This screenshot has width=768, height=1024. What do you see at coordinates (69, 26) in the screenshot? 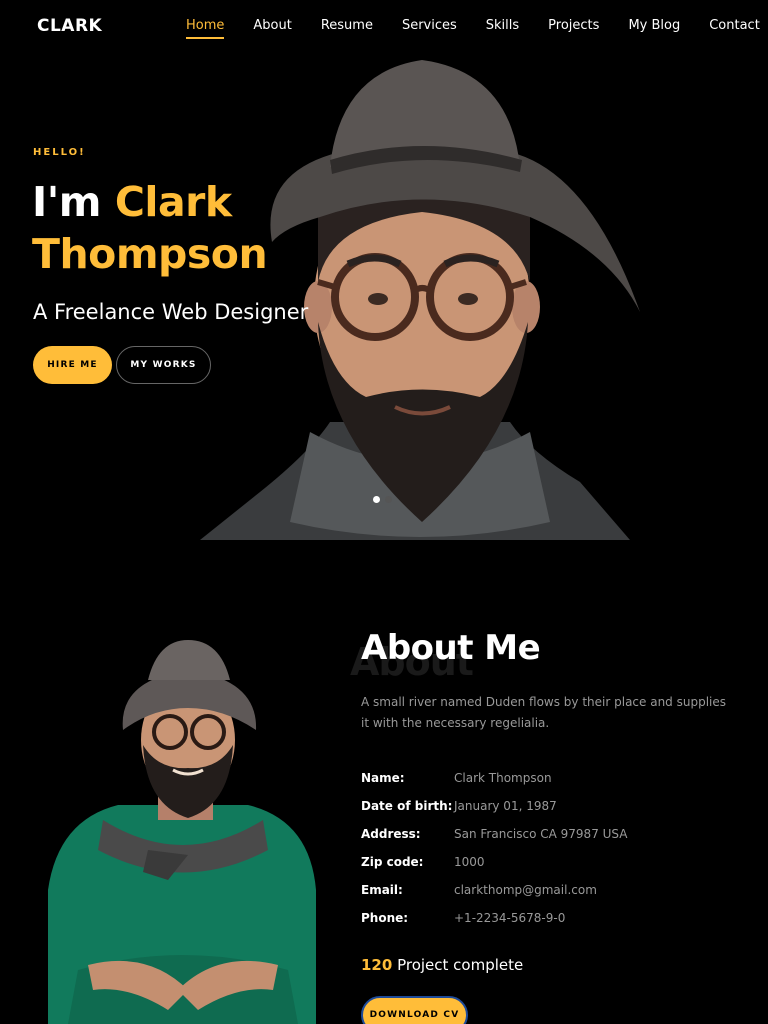
I see `brand-logo: CLARK` at bounding box center [69, 26].